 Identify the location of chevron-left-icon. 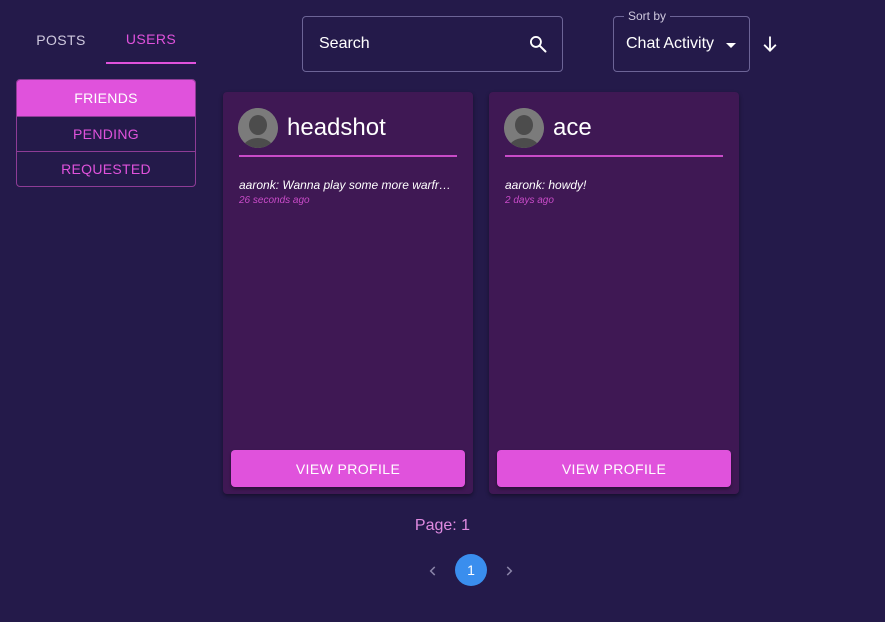
(433, 571).